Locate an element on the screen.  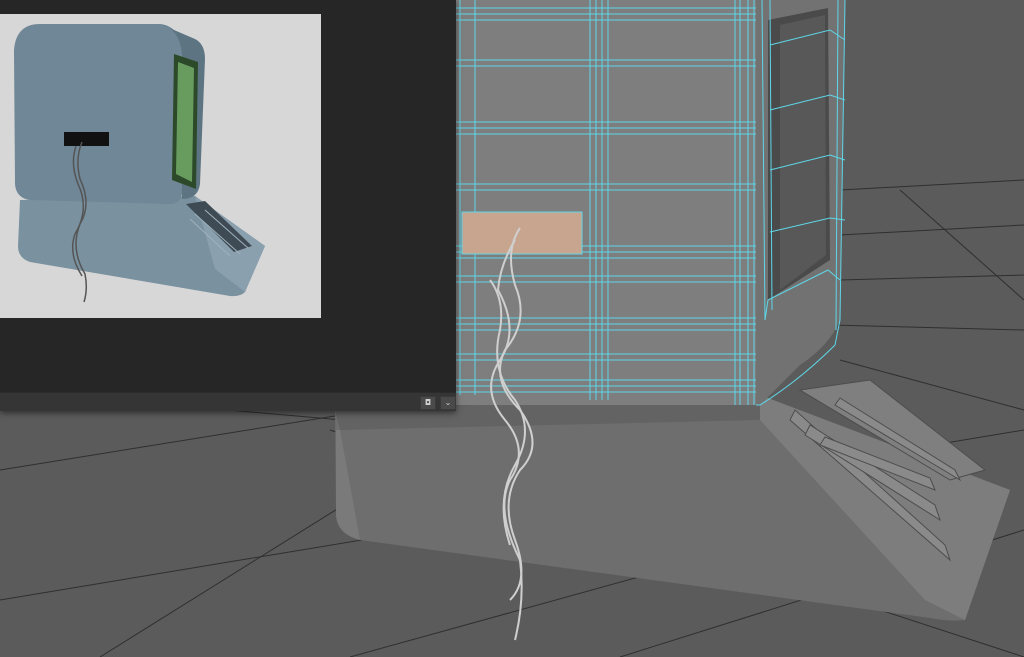
render-options-dropdown: ⌄ is located at coordinates (448, 403).